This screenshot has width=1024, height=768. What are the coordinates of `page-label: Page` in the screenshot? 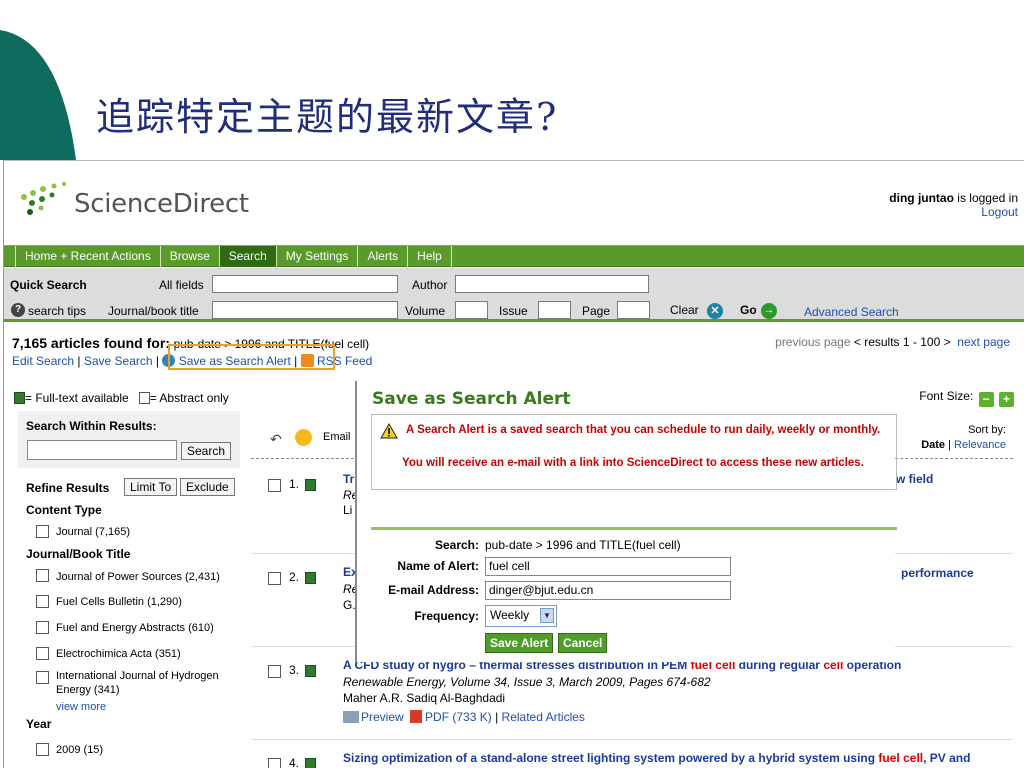 It's located at (596, 311).